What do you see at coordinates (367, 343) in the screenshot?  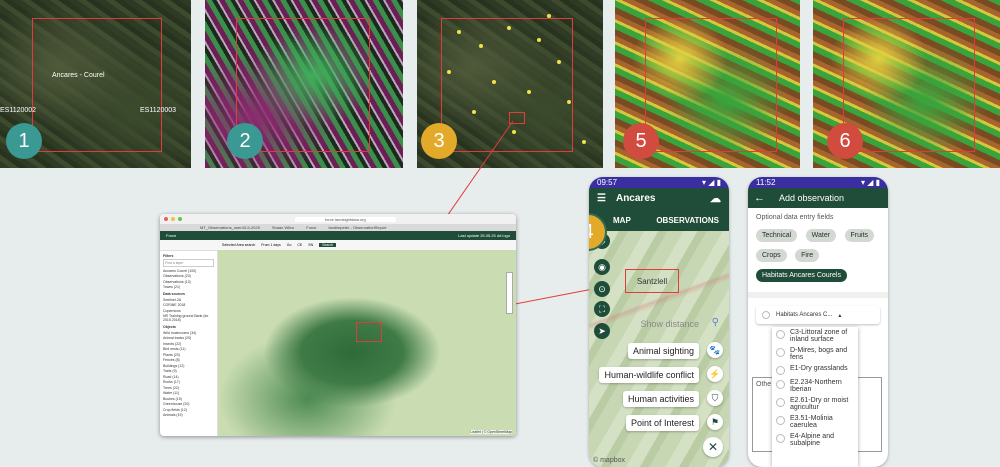 I see `desktop-map-view: Leaflet | © OpenStreetMap` at bounding box center [367, 343].